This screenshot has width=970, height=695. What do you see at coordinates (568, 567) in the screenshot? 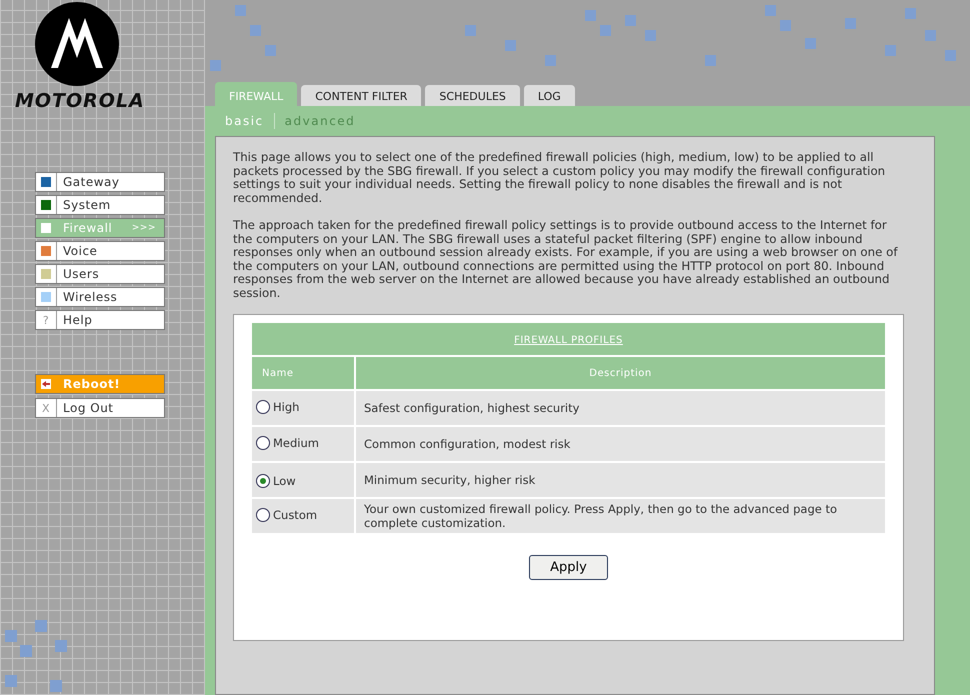
I see `apply-button: Apply` at bounding box center [568, 567].